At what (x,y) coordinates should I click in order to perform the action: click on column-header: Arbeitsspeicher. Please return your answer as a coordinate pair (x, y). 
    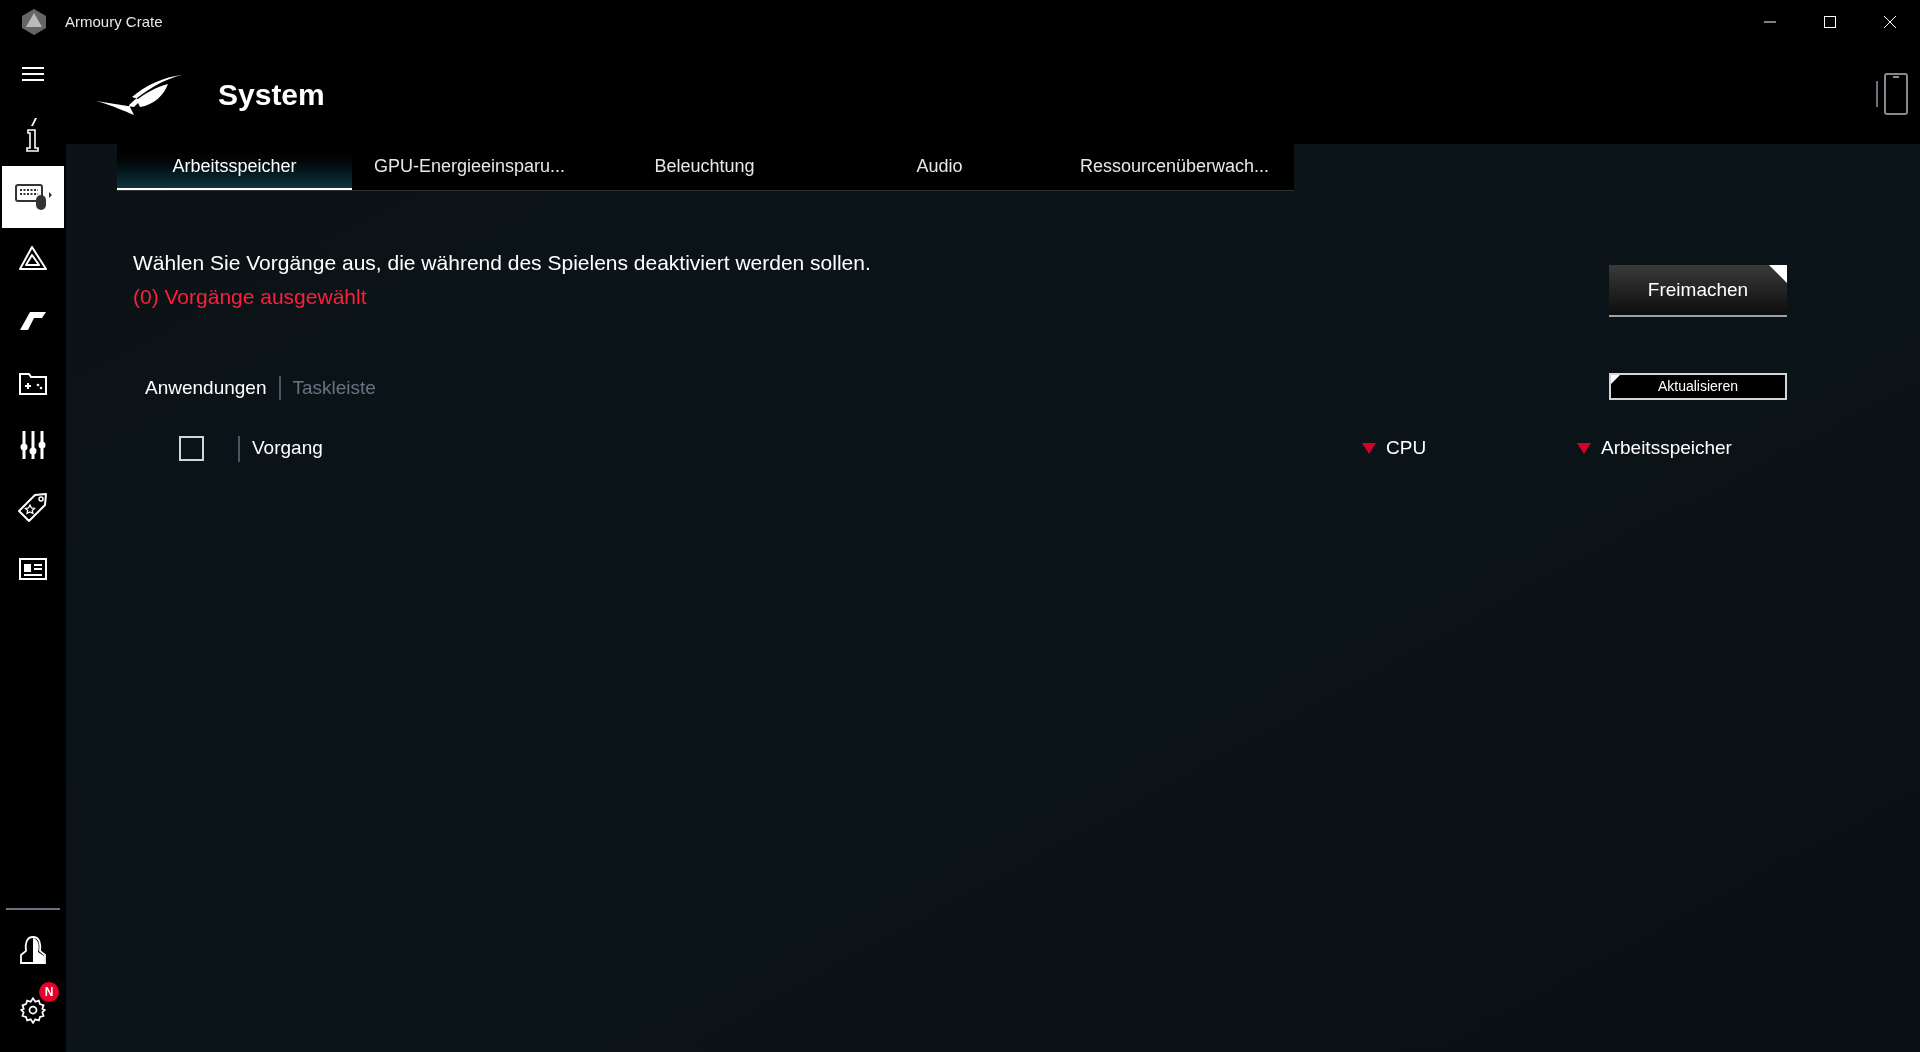
    Looking at the image, I should click on (1666, 448).